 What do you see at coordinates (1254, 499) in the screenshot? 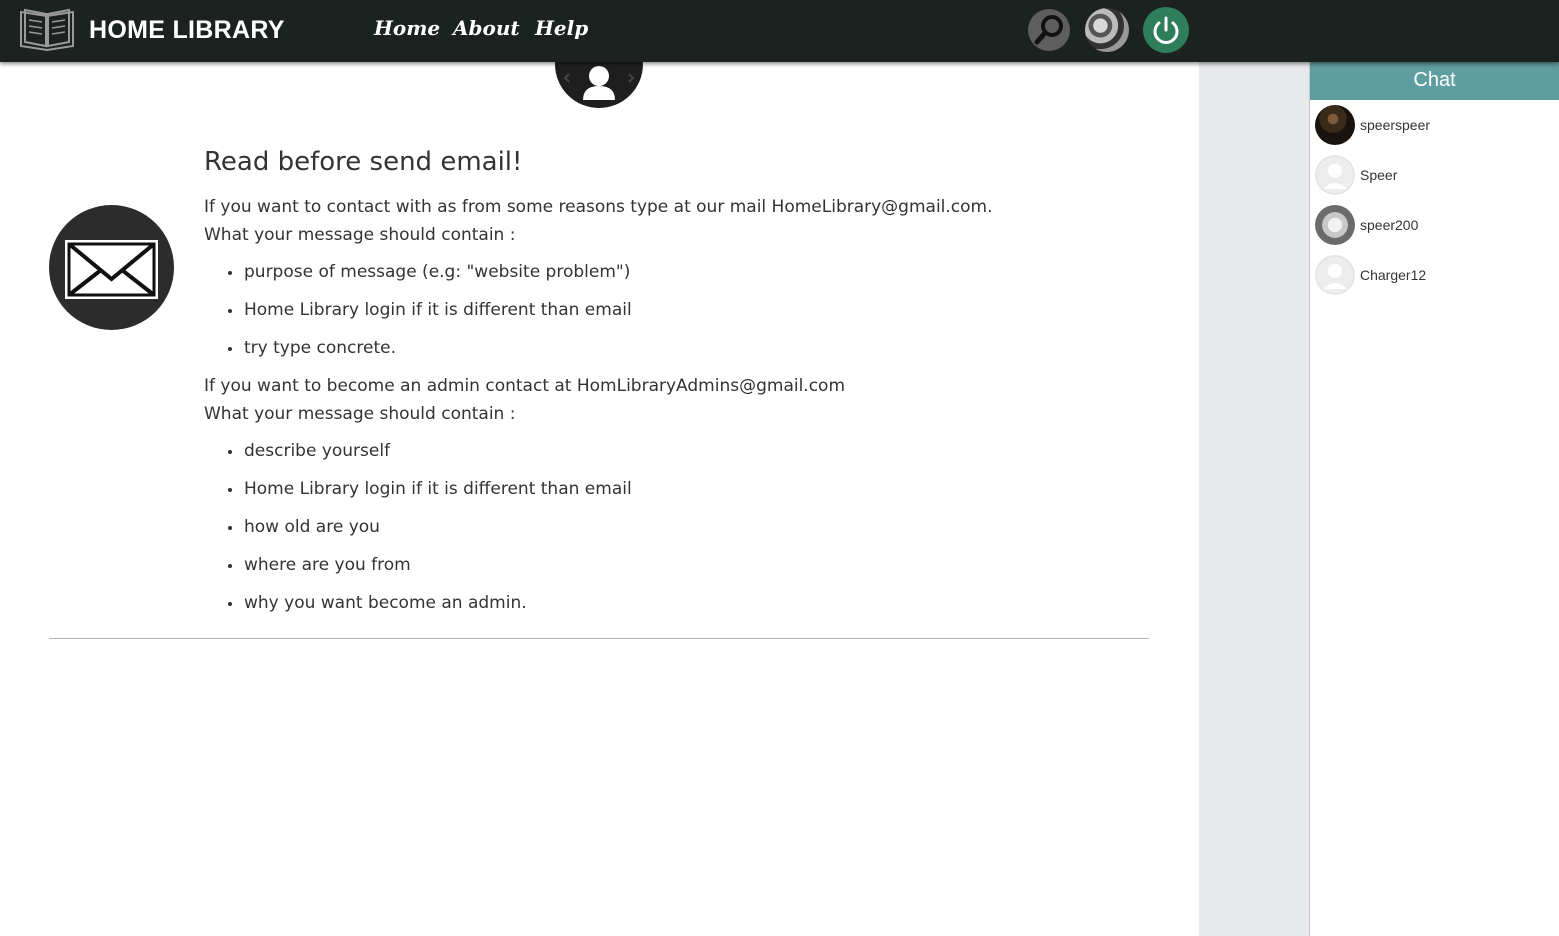
I see `side-gutter` at bounding box center [1254, 499].